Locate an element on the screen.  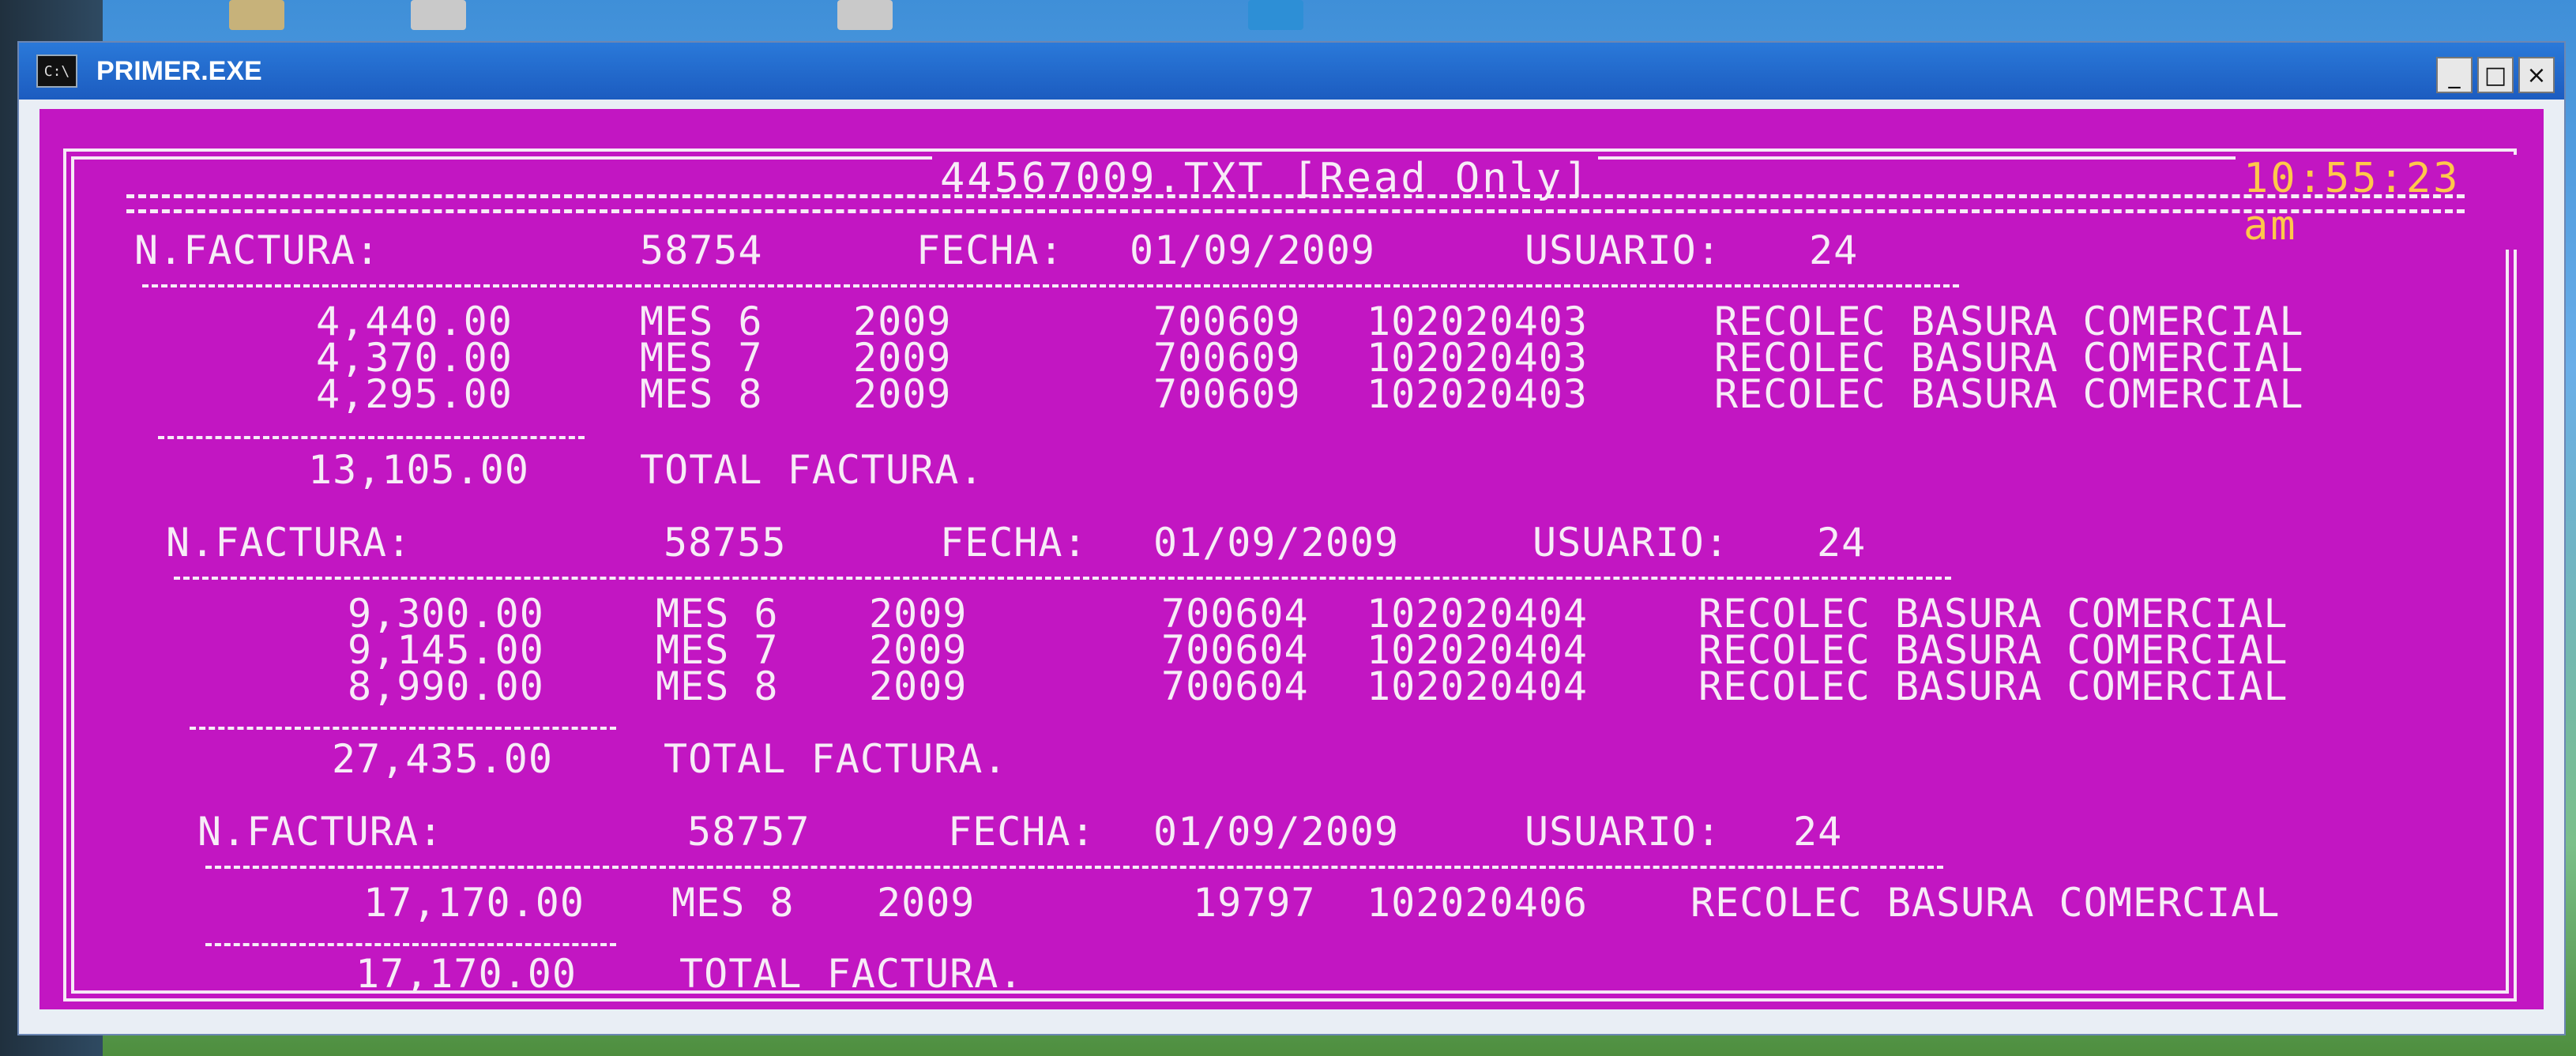
window-title: PRIMER.EXE is located at coordinates (179, 70).